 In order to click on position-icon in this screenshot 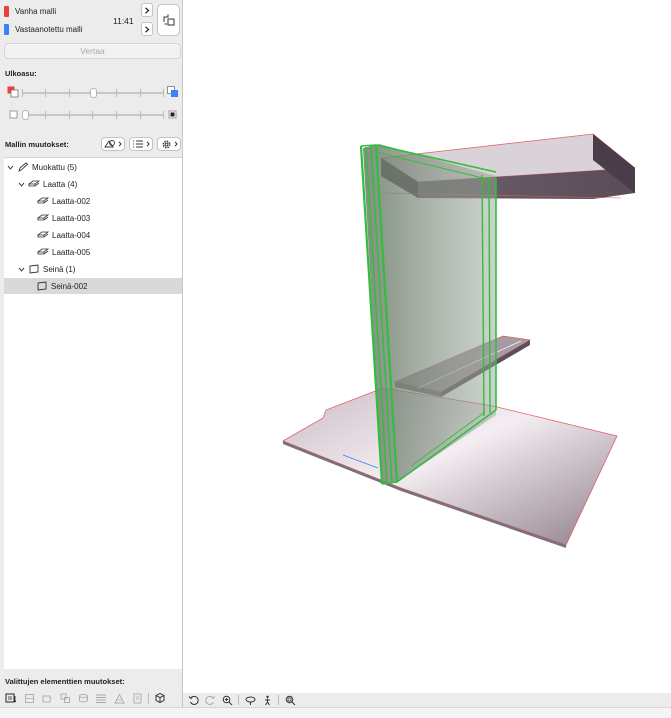, I will do `click(47, 698)`.